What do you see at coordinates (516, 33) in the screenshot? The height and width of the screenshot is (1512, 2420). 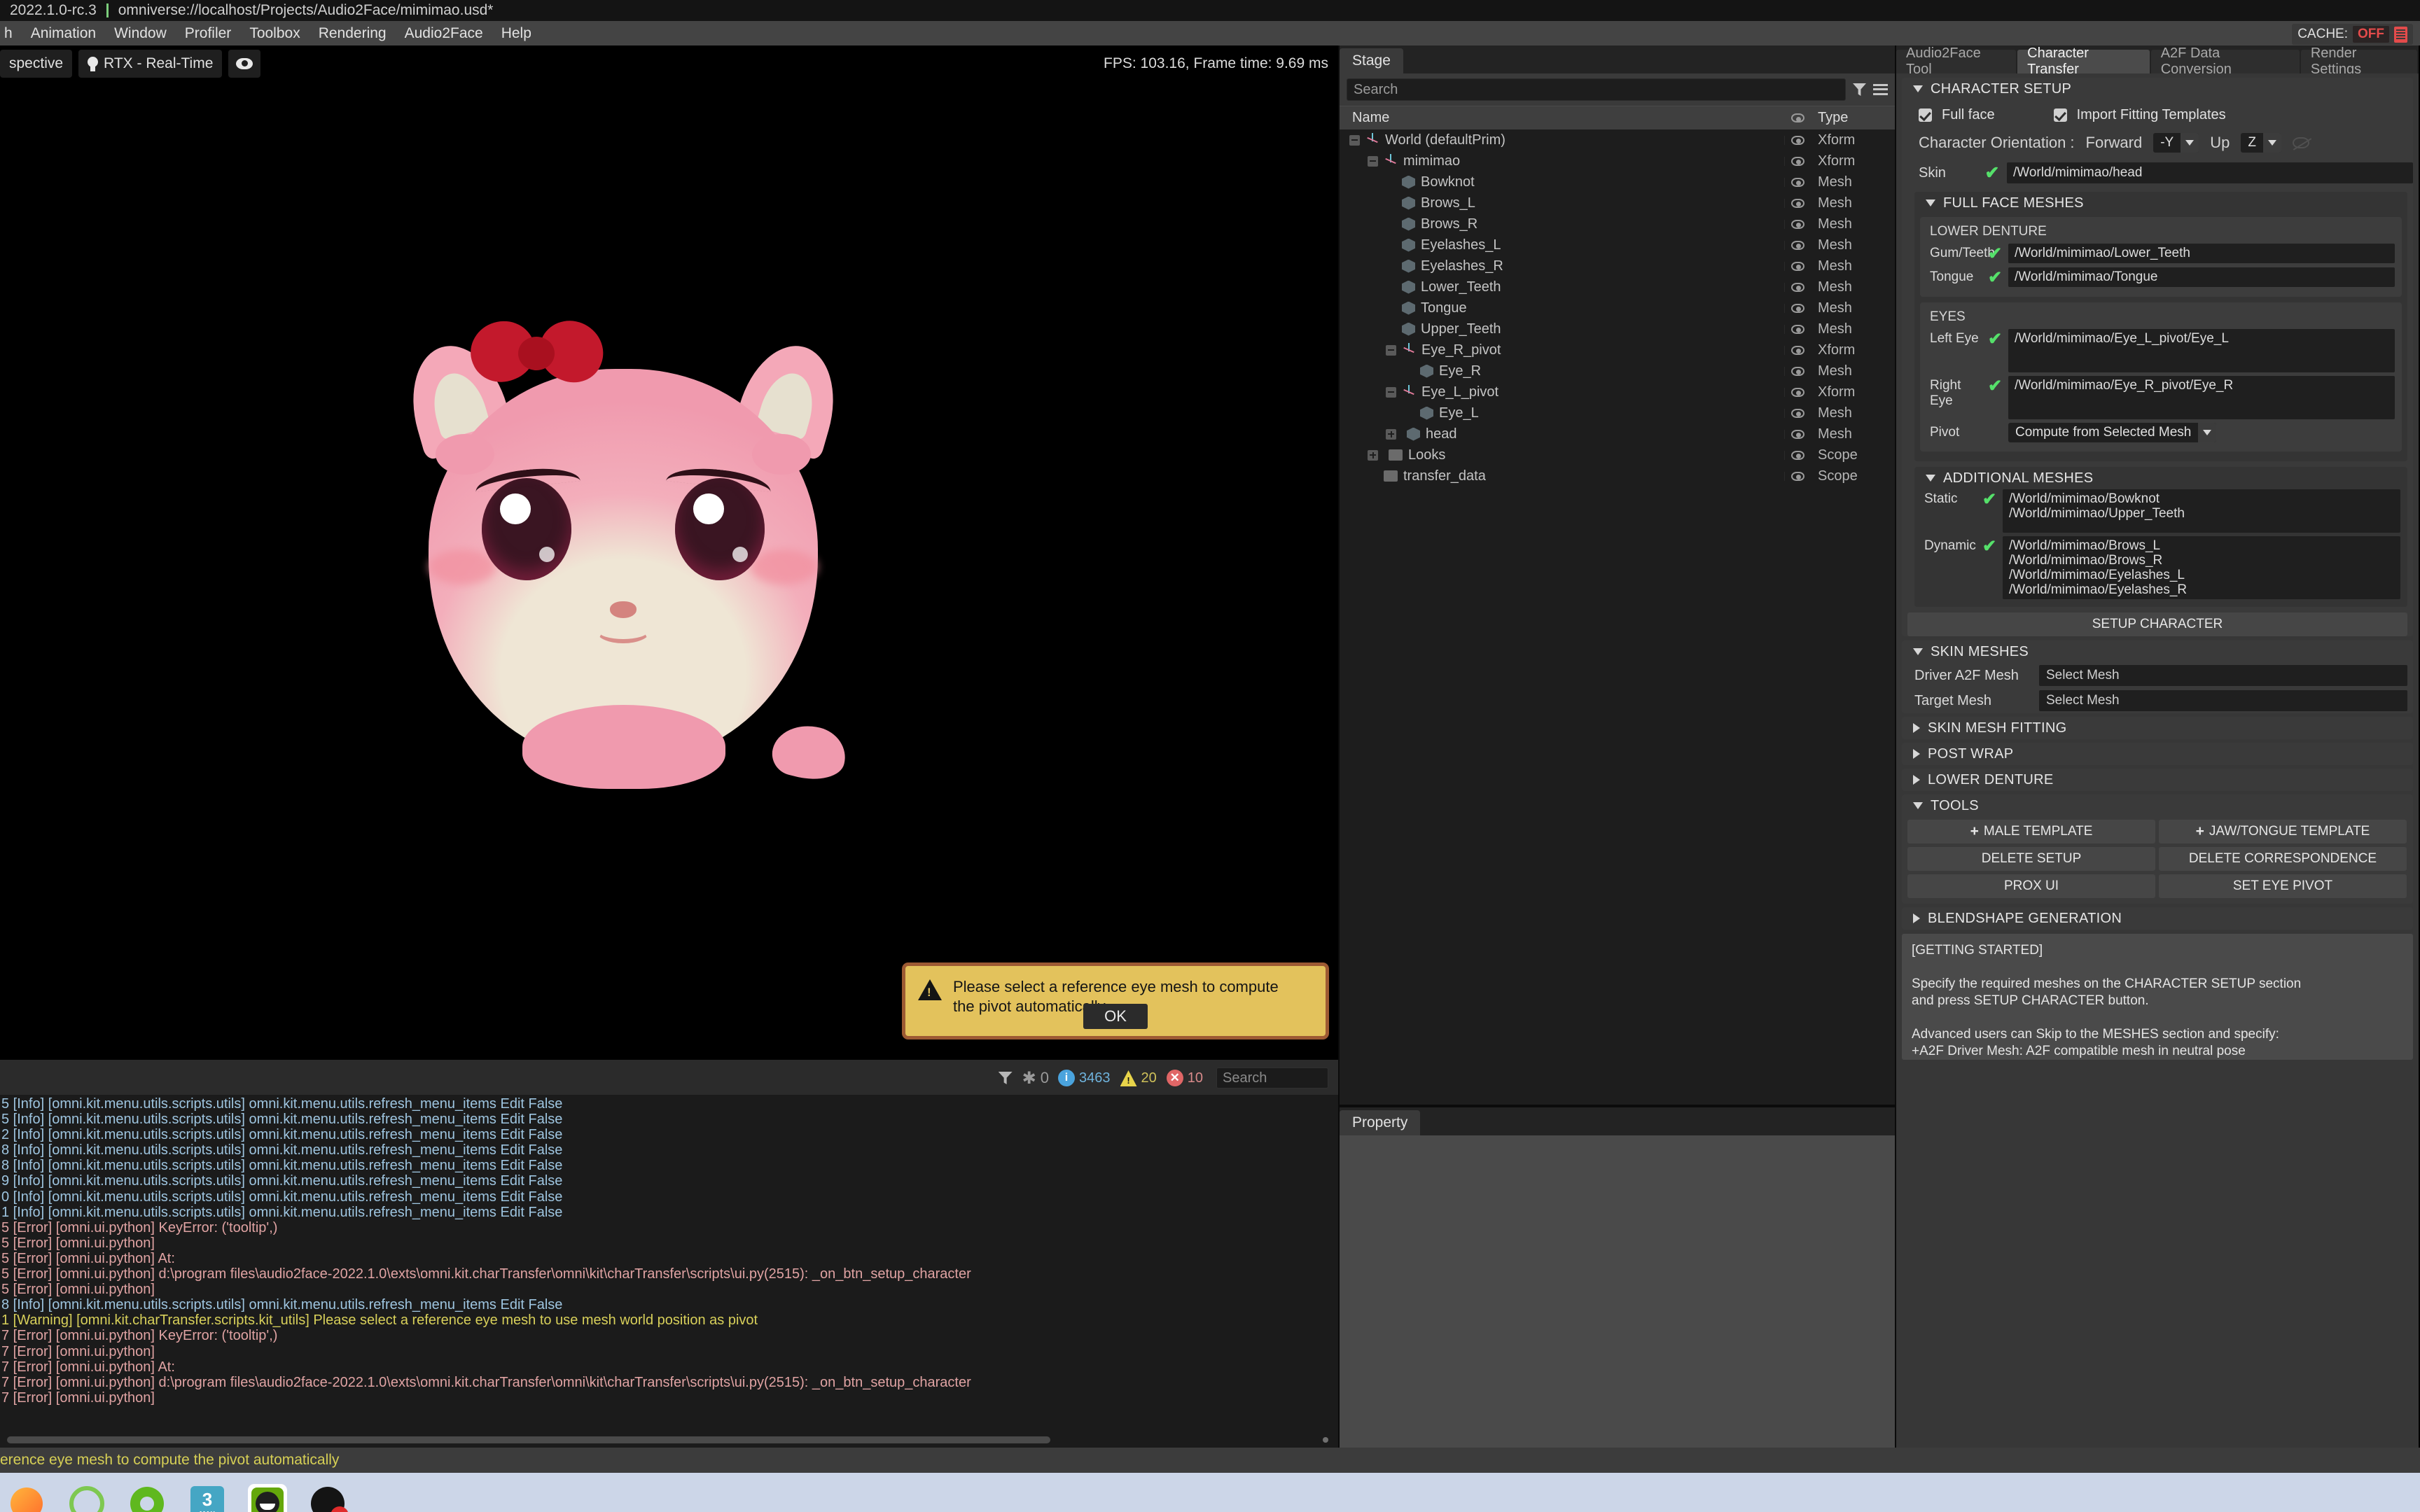 I see `menu-item-help: Help` at bounding box center [516, 33].